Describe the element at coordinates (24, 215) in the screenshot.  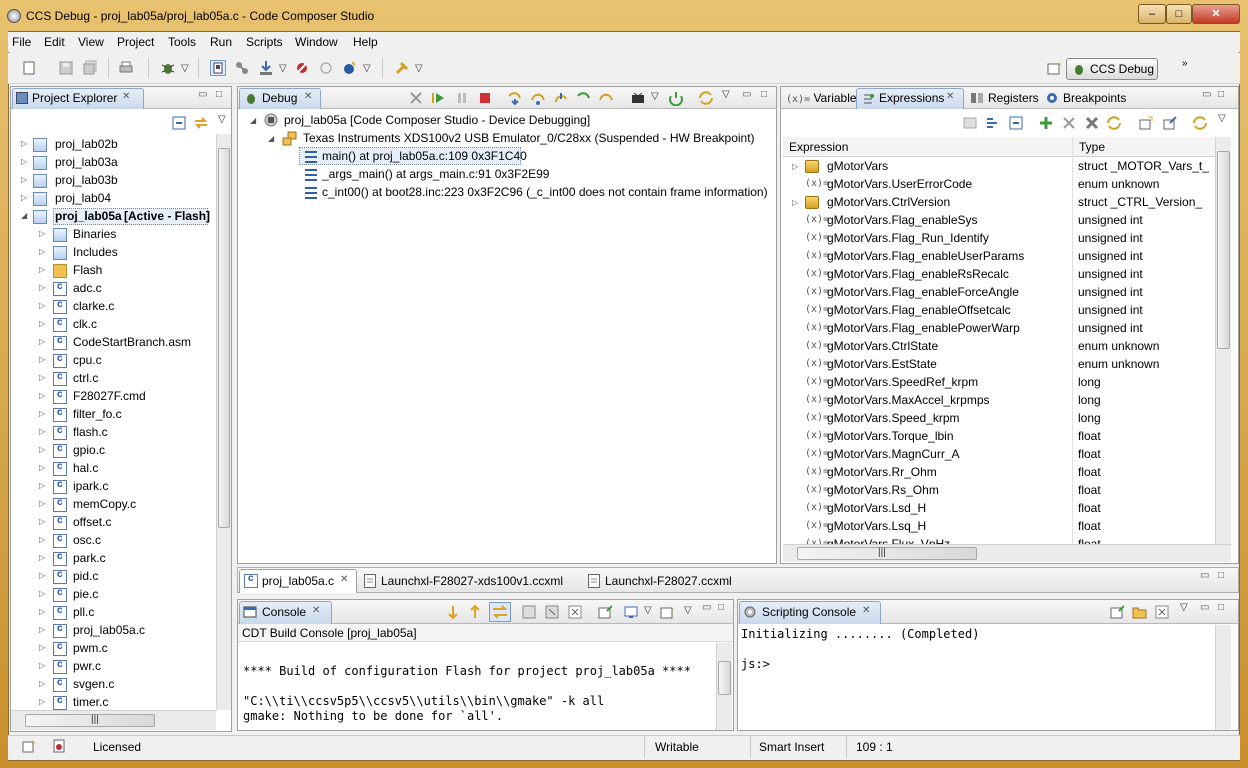
I see `expanded-arrow-icon: ◢` at that location.